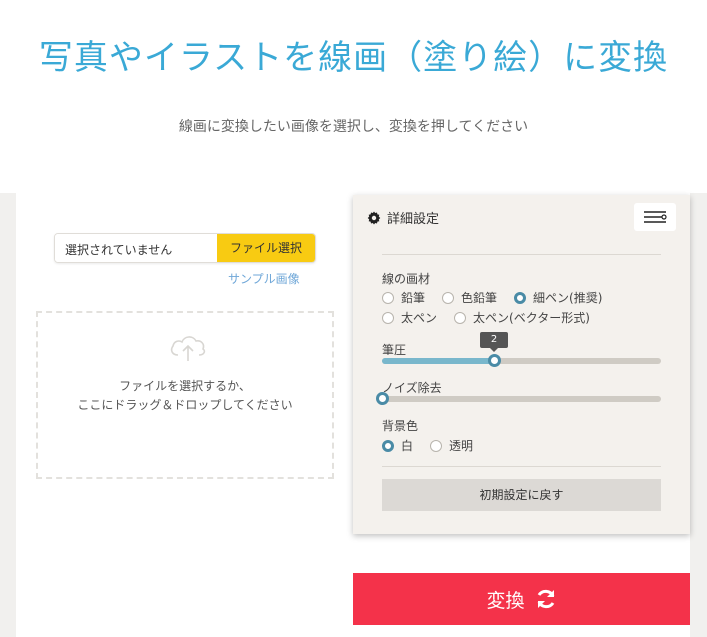  Describe the element at coordinates (494, 360) in the screenshot. I see `pressure-slider-thumb` at that location.